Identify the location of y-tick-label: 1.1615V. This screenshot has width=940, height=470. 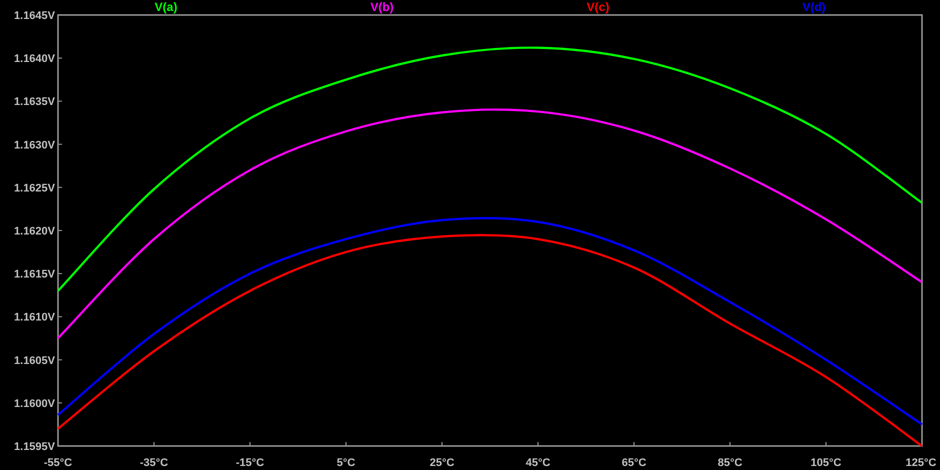
(34, 274).